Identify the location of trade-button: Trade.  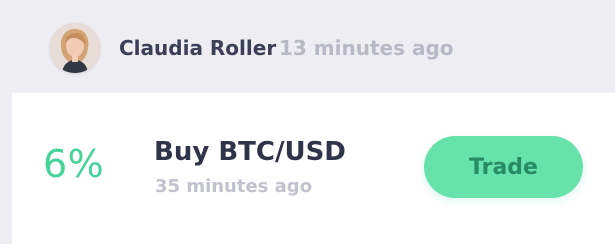
(503, 167).